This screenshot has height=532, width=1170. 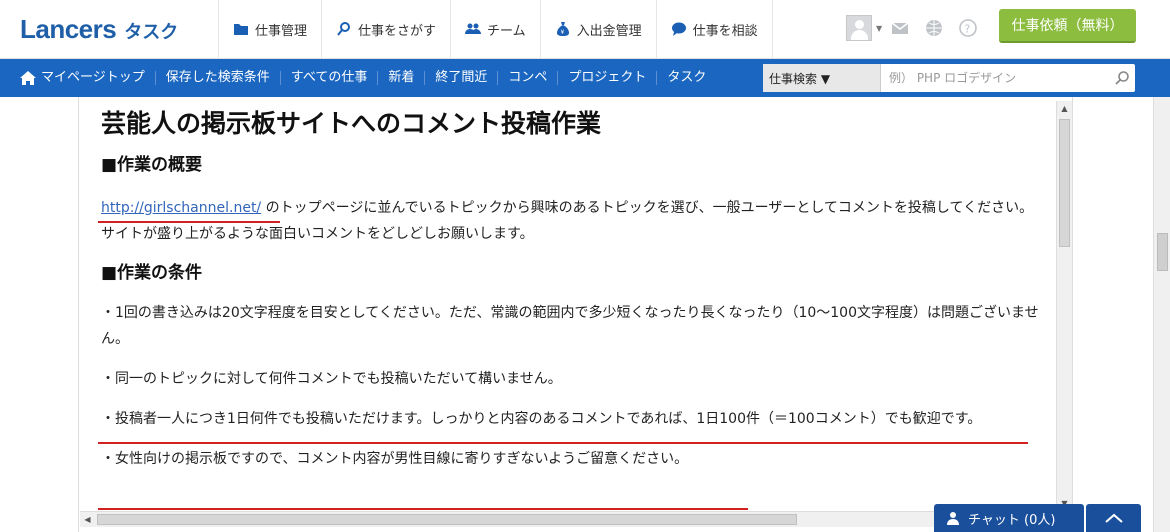 I want to click on content-horizontal-scrollbar: ◀, so click(x=568, y=519).